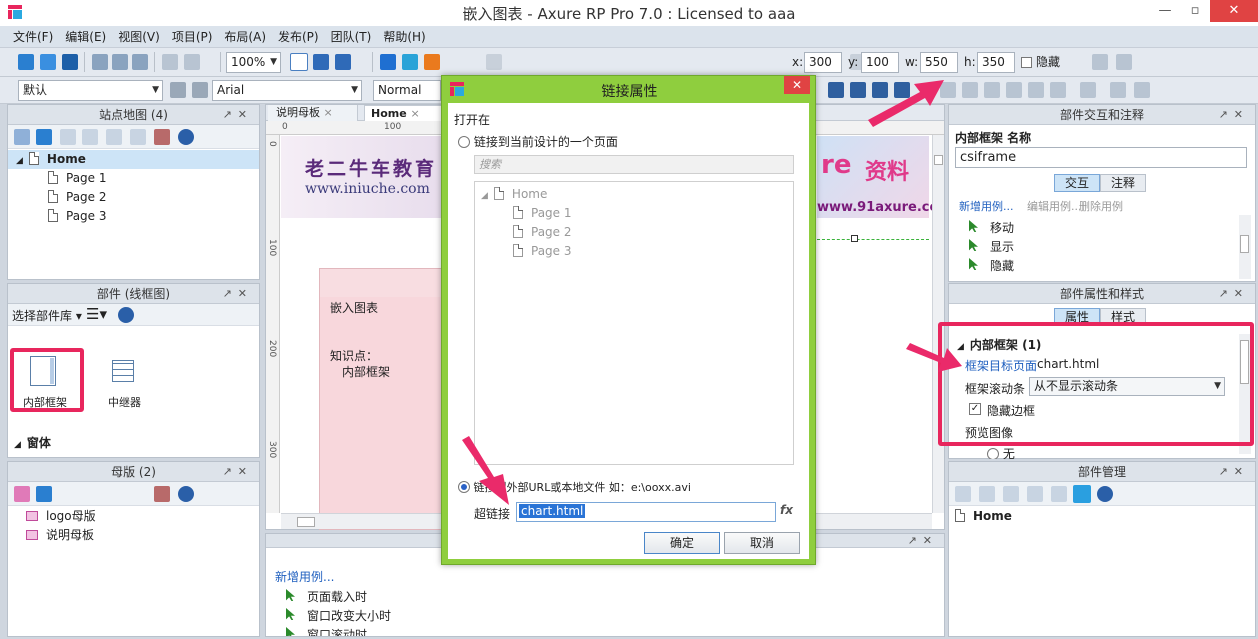 This screenshot has height=639, width=1258. I want to click on arrow-to-size-fields, so click(906, 103).